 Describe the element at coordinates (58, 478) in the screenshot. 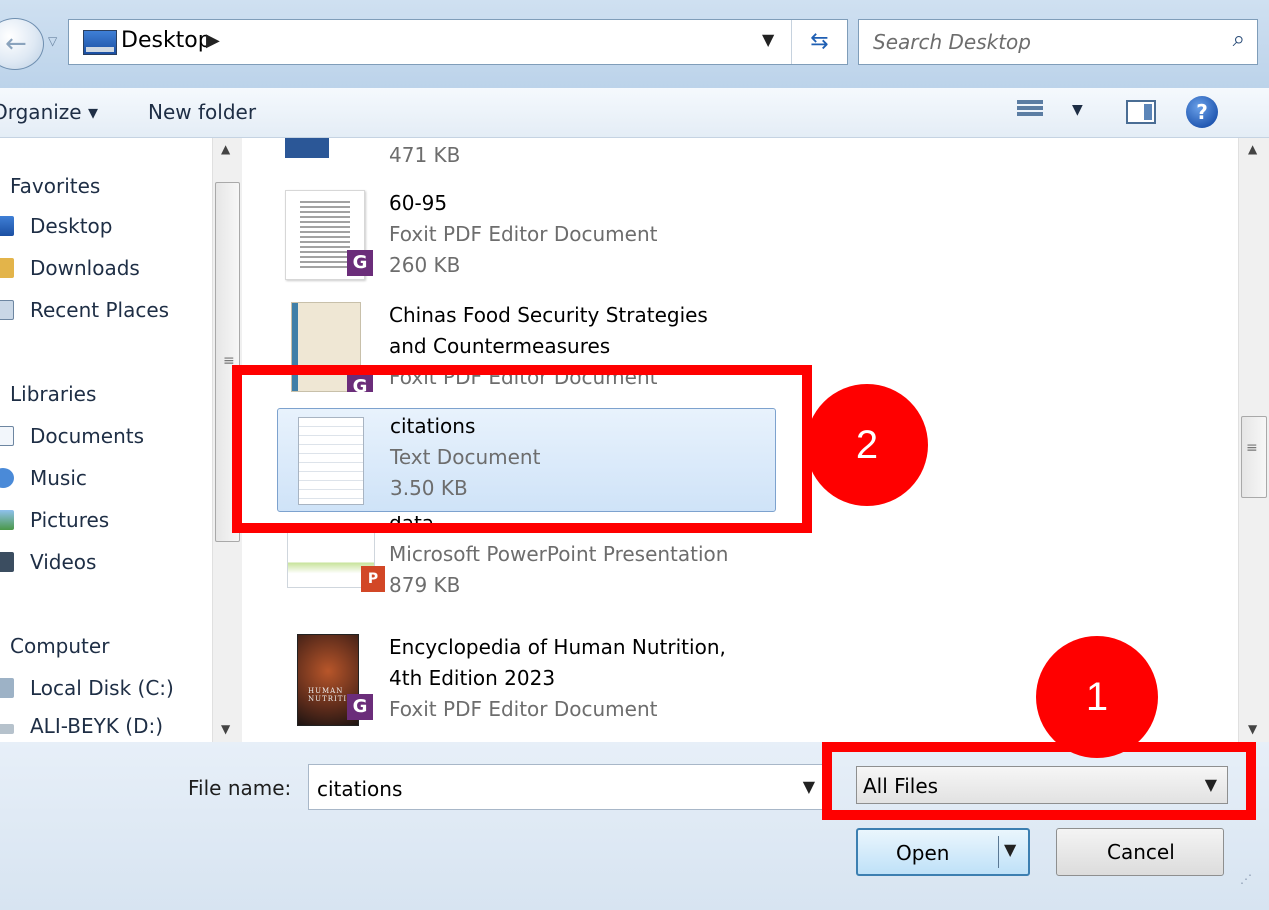

I see `nav-item-label: Music` at that location.